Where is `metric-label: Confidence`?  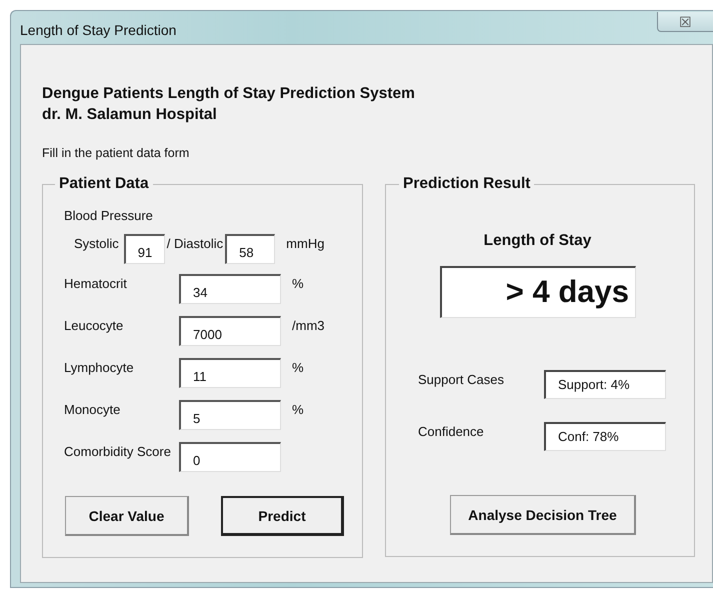 metric-label: Confidence is located at coordinates (451, 431).